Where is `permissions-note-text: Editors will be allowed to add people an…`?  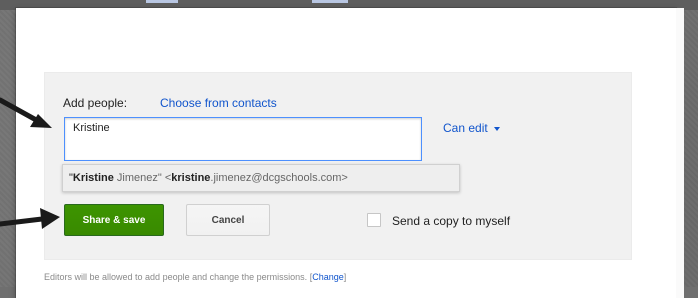
permissions-note-text: Editors will be allowed to add people an… is located at coordinates (176, 277).